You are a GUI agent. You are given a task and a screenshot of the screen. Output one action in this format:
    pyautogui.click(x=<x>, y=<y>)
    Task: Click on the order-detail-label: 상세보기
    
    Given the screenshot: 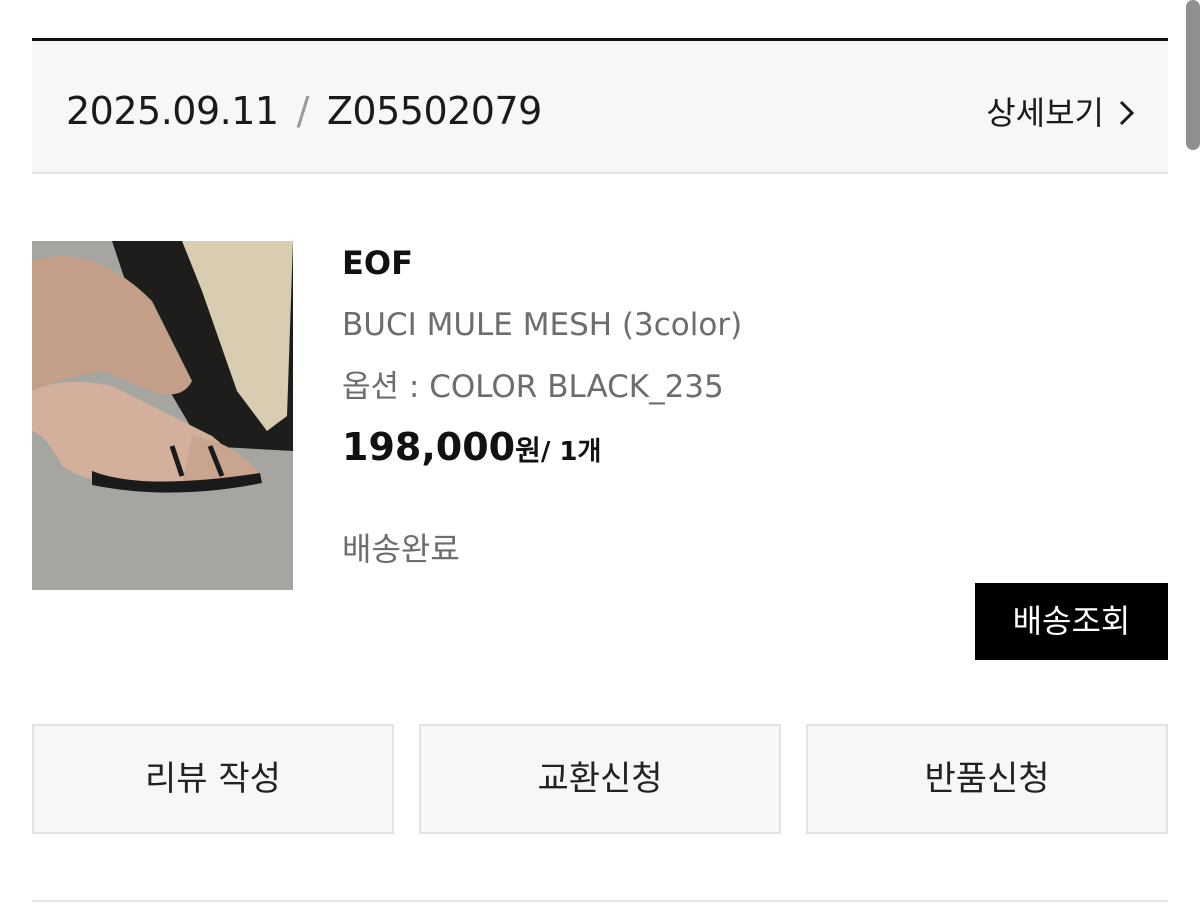 What is the action you would take?
    pyautogui.click(x=1045, y=113)
    